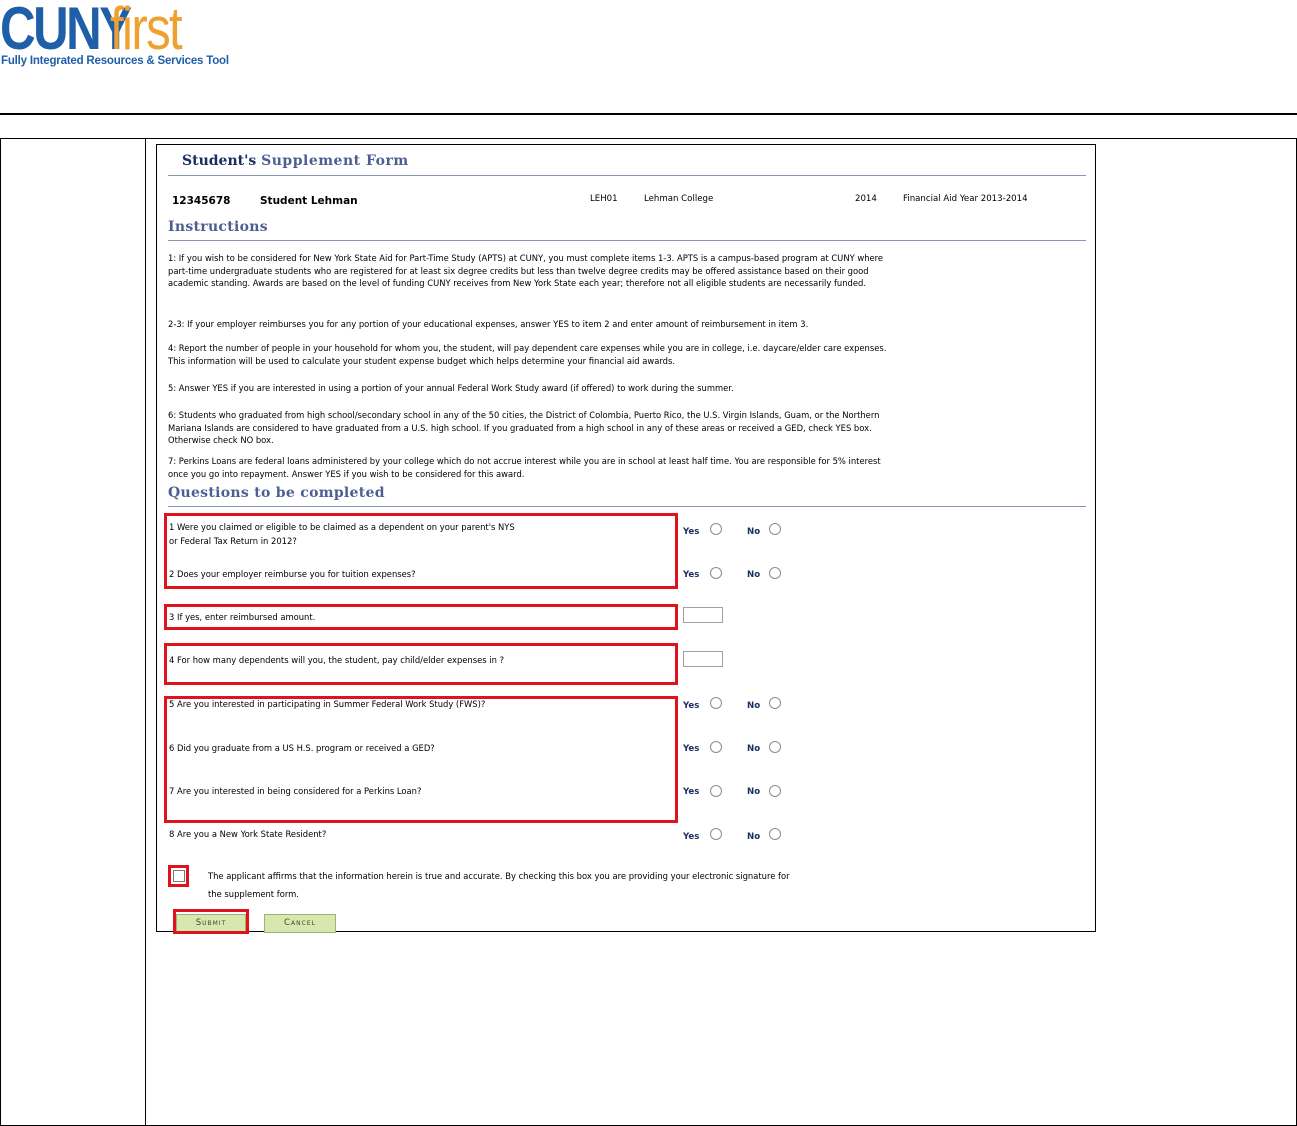 The image size is (1297, 1126). I want to click on q6-no-label: No, so click(754, 749).